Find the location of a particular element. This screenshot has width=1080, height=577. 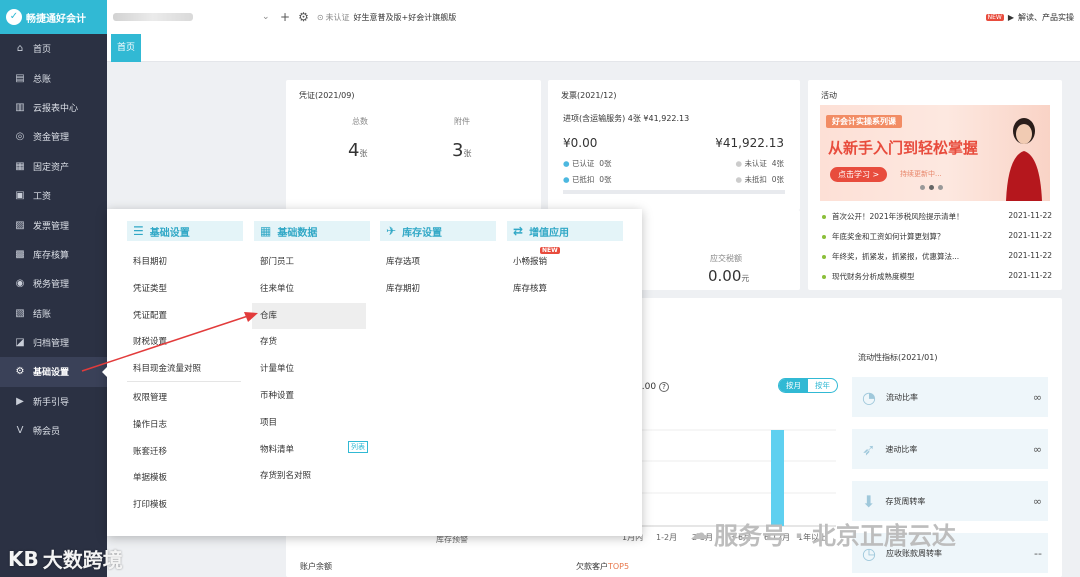

top-bar: ⌄ + ⚙ ⊙ 未认证 好生意普及版+好会计旗舰版 NEW ▶ 解读、产品实操 is located at coordinates (593, 17).